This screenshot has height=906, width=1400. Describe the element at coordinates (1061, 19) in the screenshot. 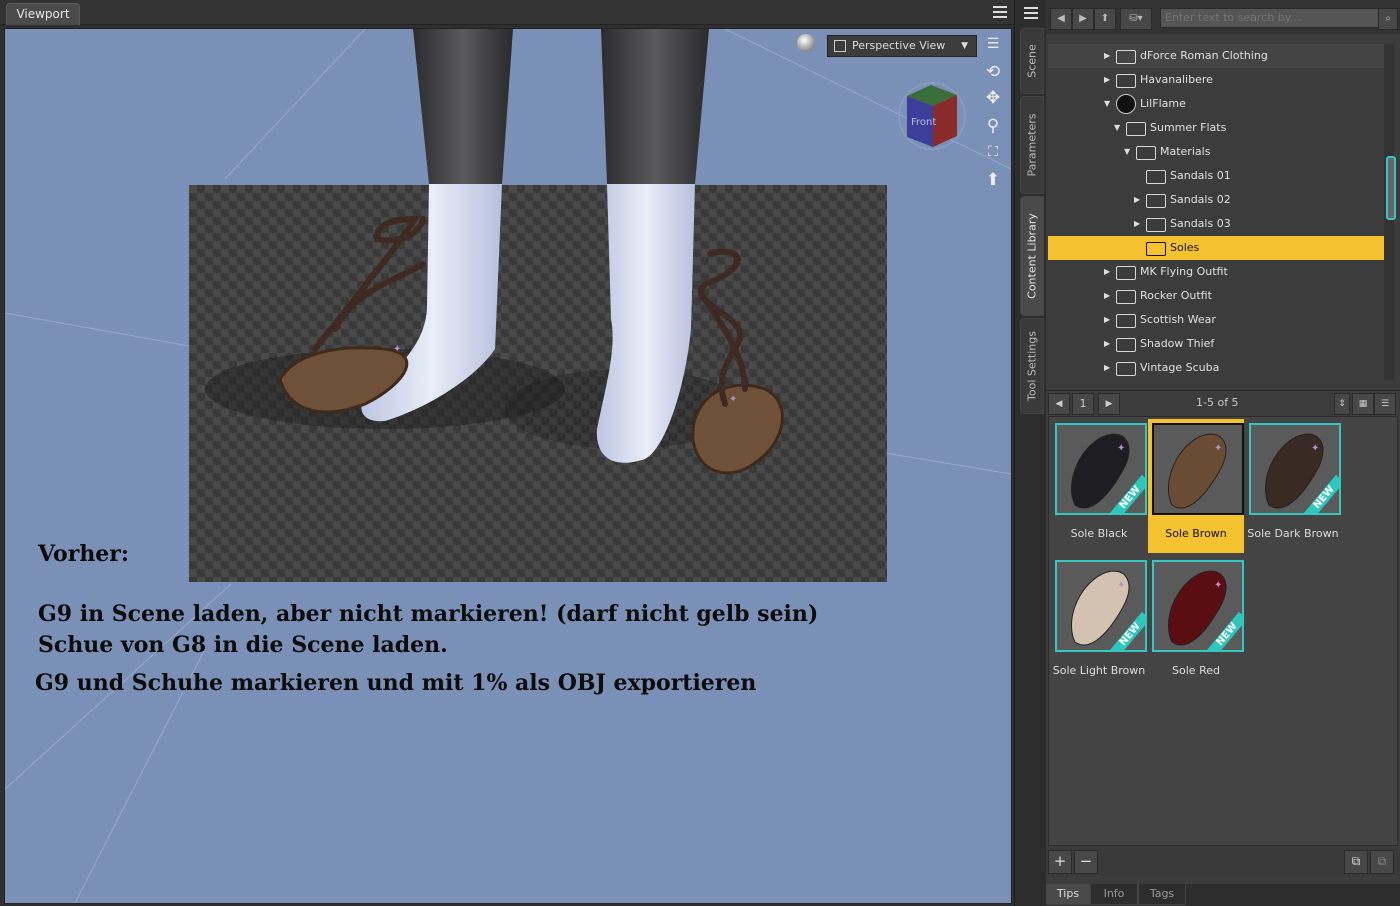

I see `back-icon: ◀` at that location.